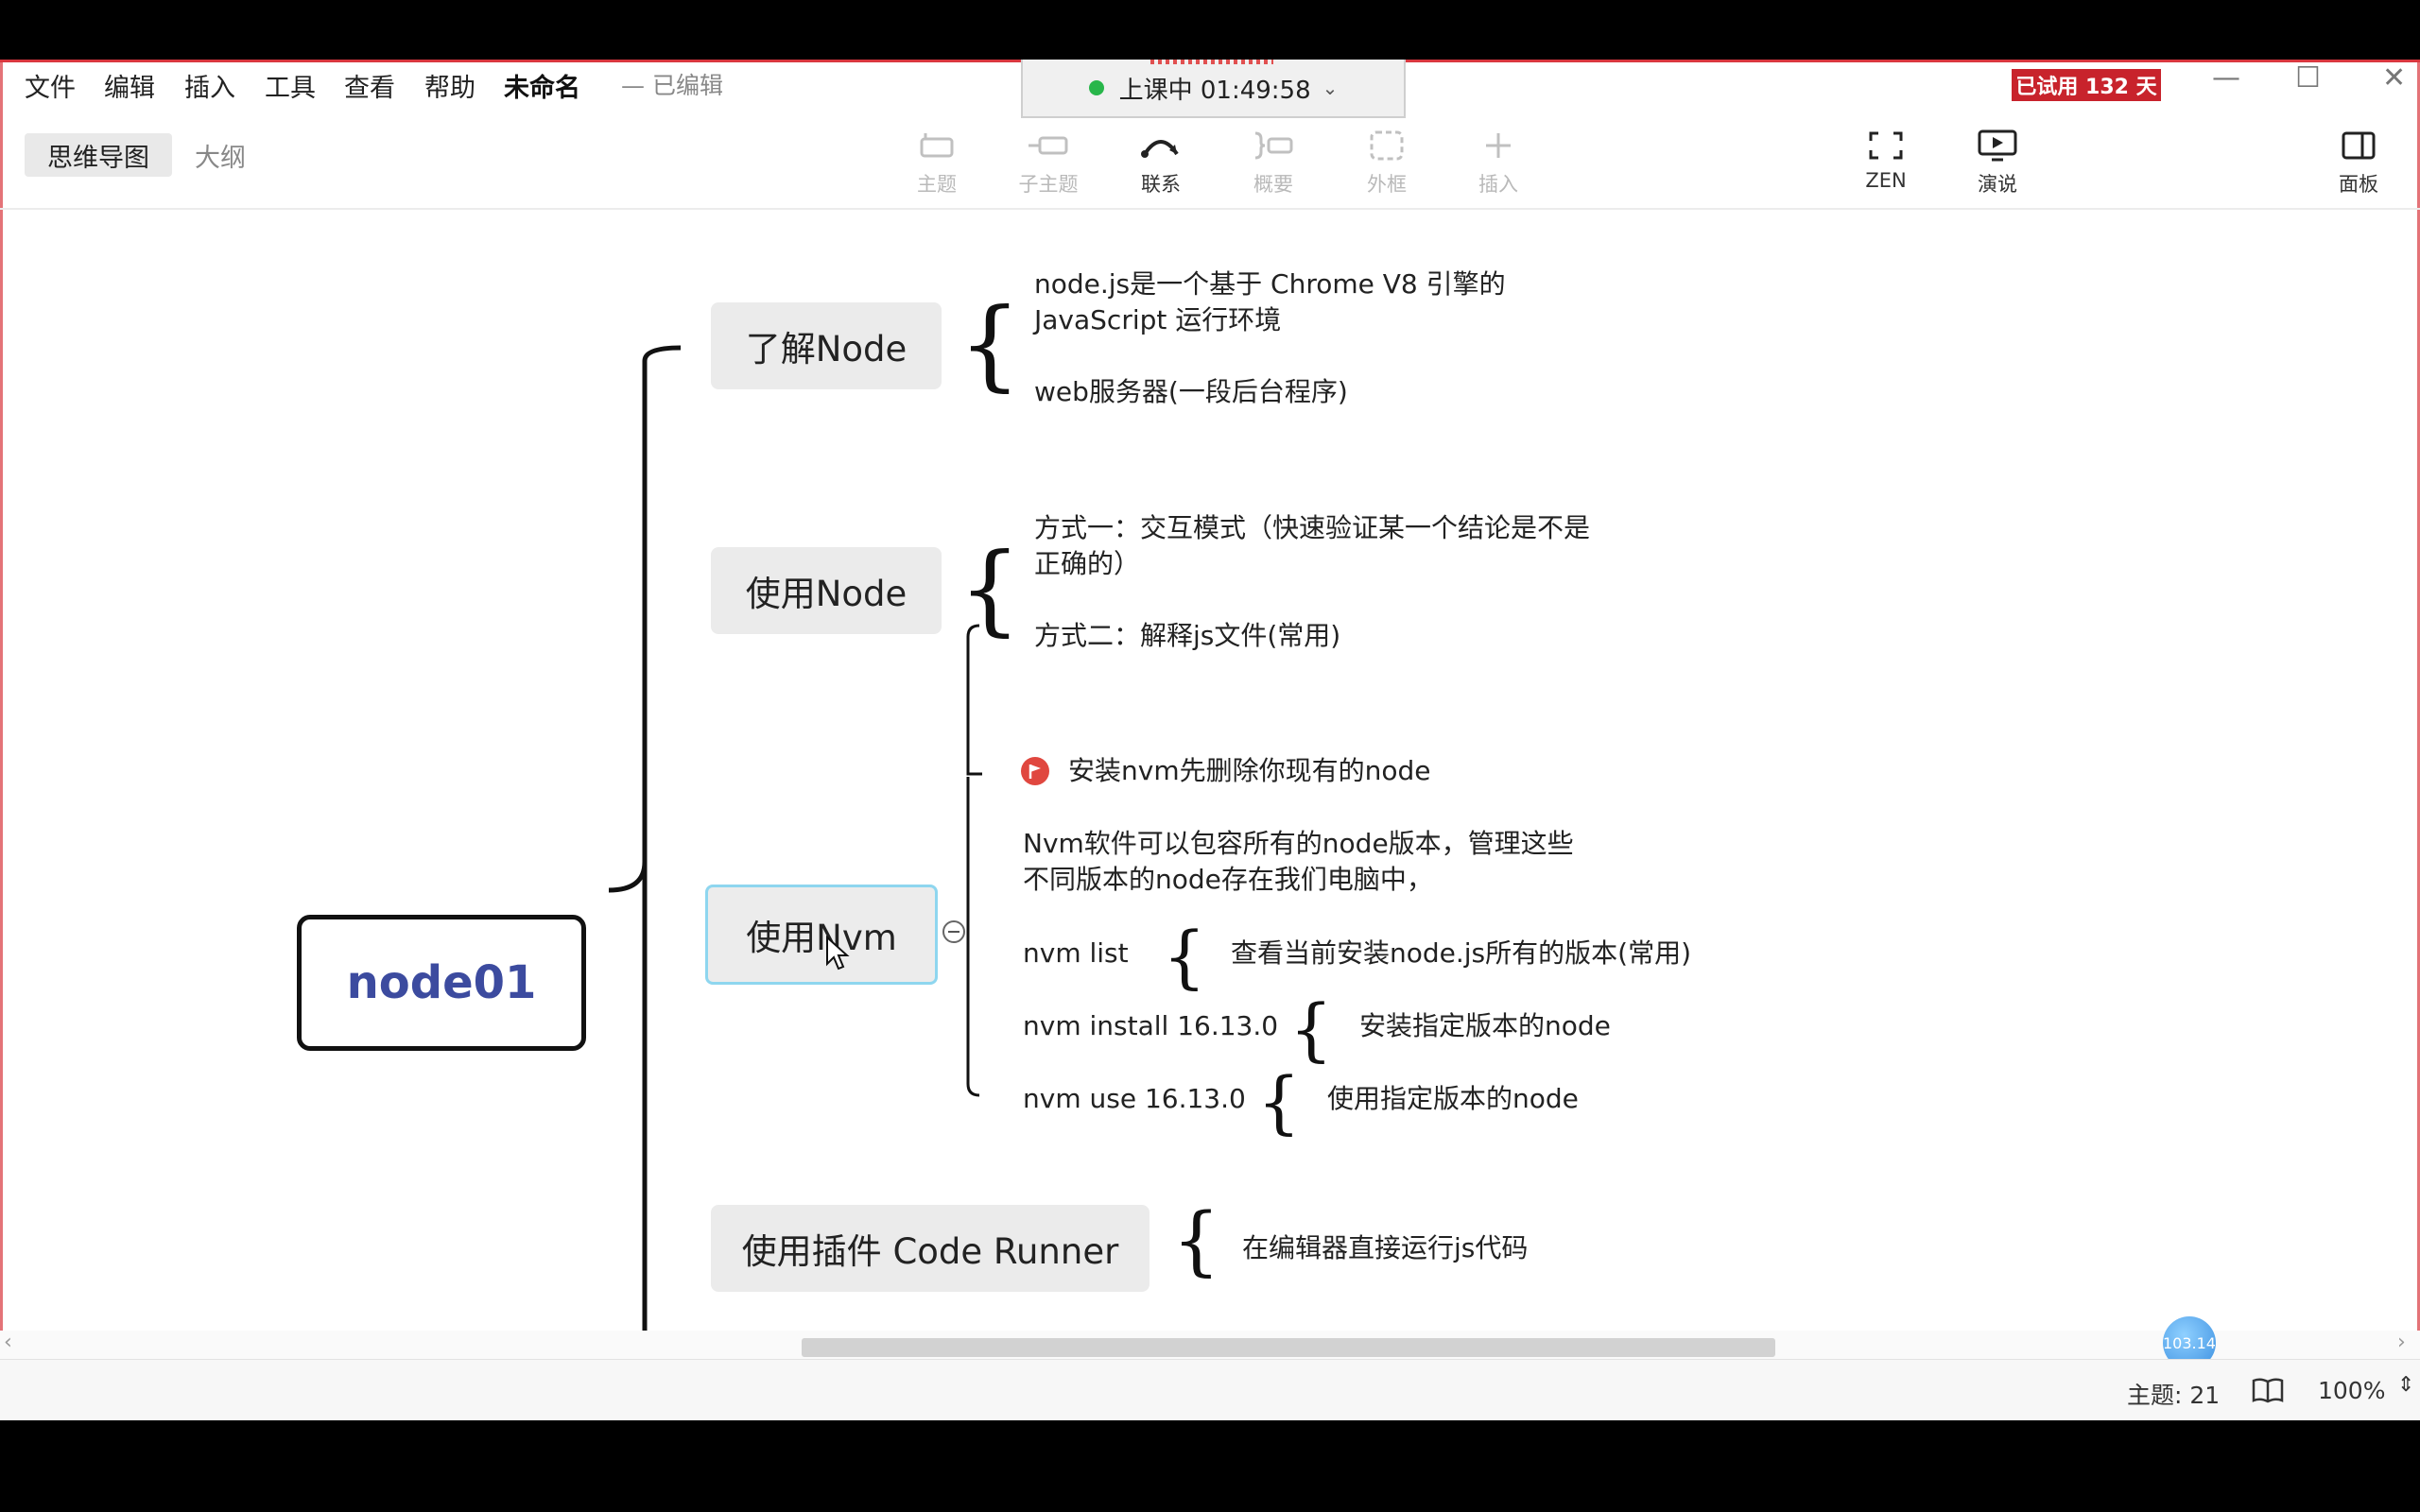  I want to click on timer-label: 上课中 01:49:58, so click(1214, 90).